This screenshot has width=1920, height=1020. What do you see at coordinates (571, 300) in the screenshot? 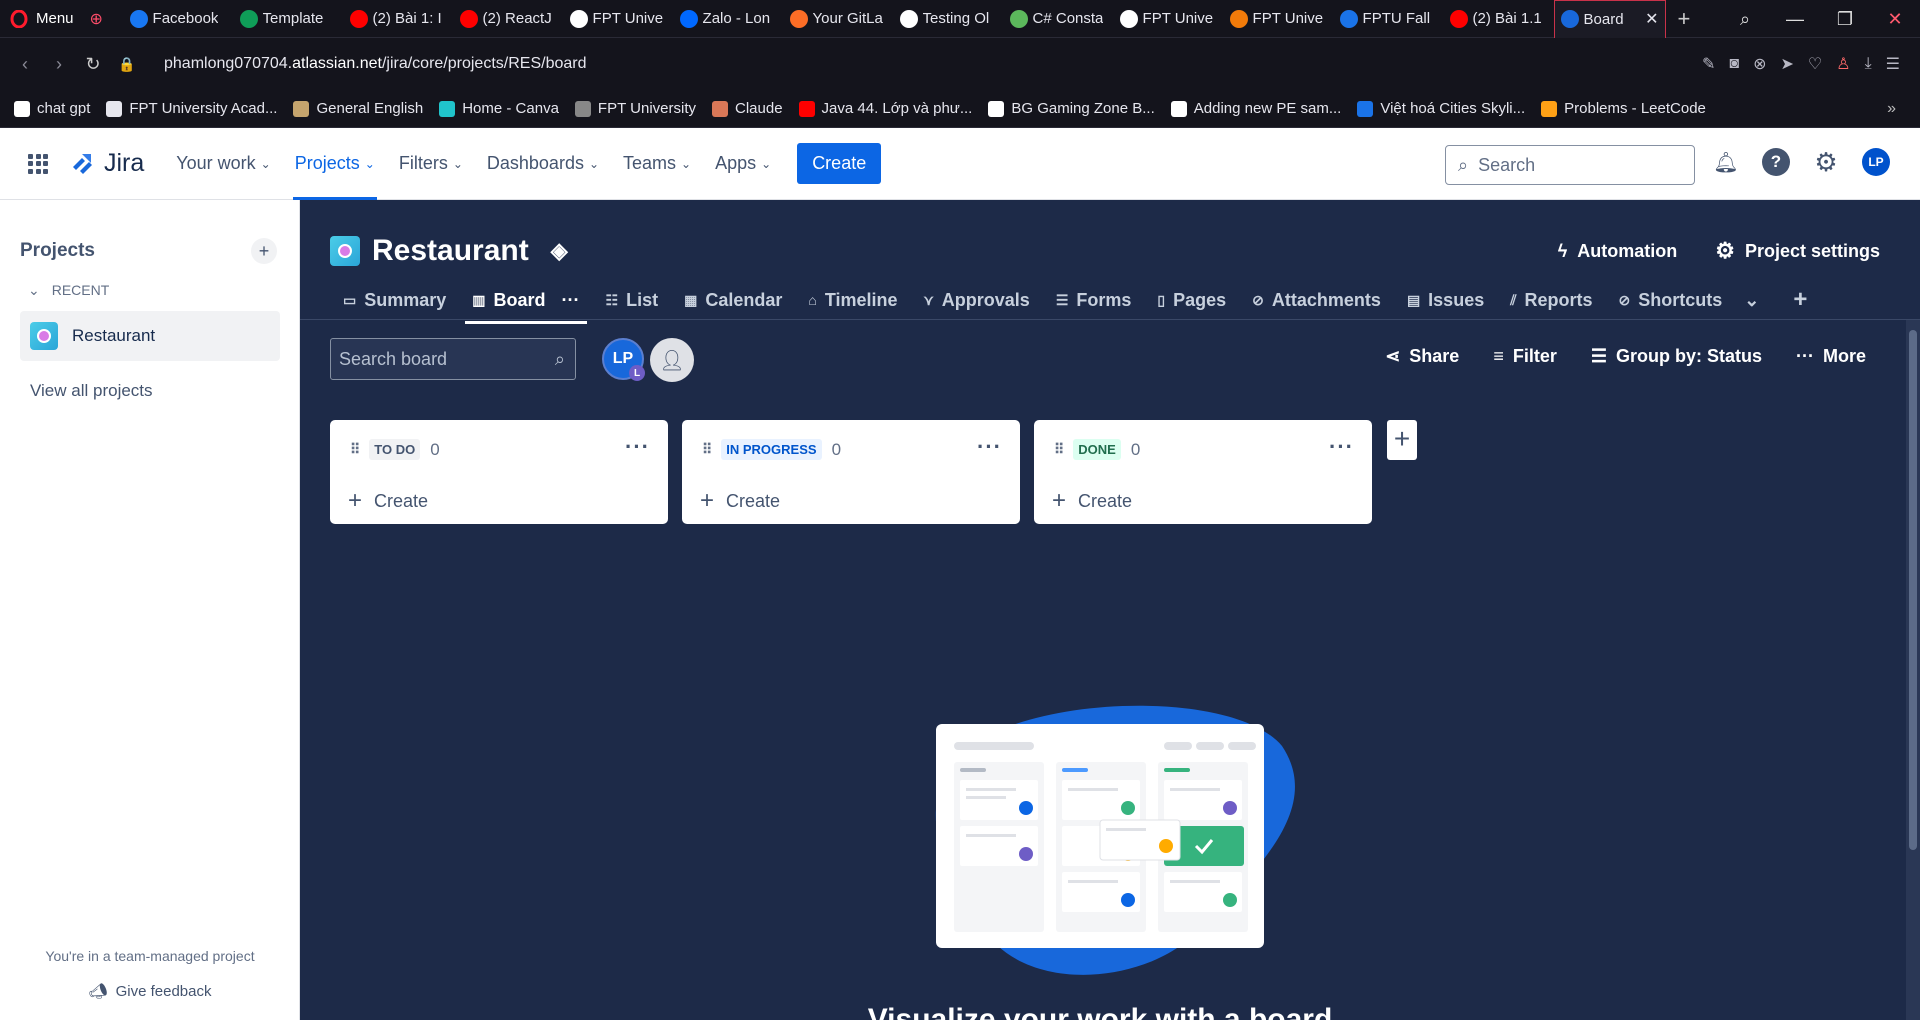
I see `board-tab-more-icon: ···` at bounding box center [571, 300].